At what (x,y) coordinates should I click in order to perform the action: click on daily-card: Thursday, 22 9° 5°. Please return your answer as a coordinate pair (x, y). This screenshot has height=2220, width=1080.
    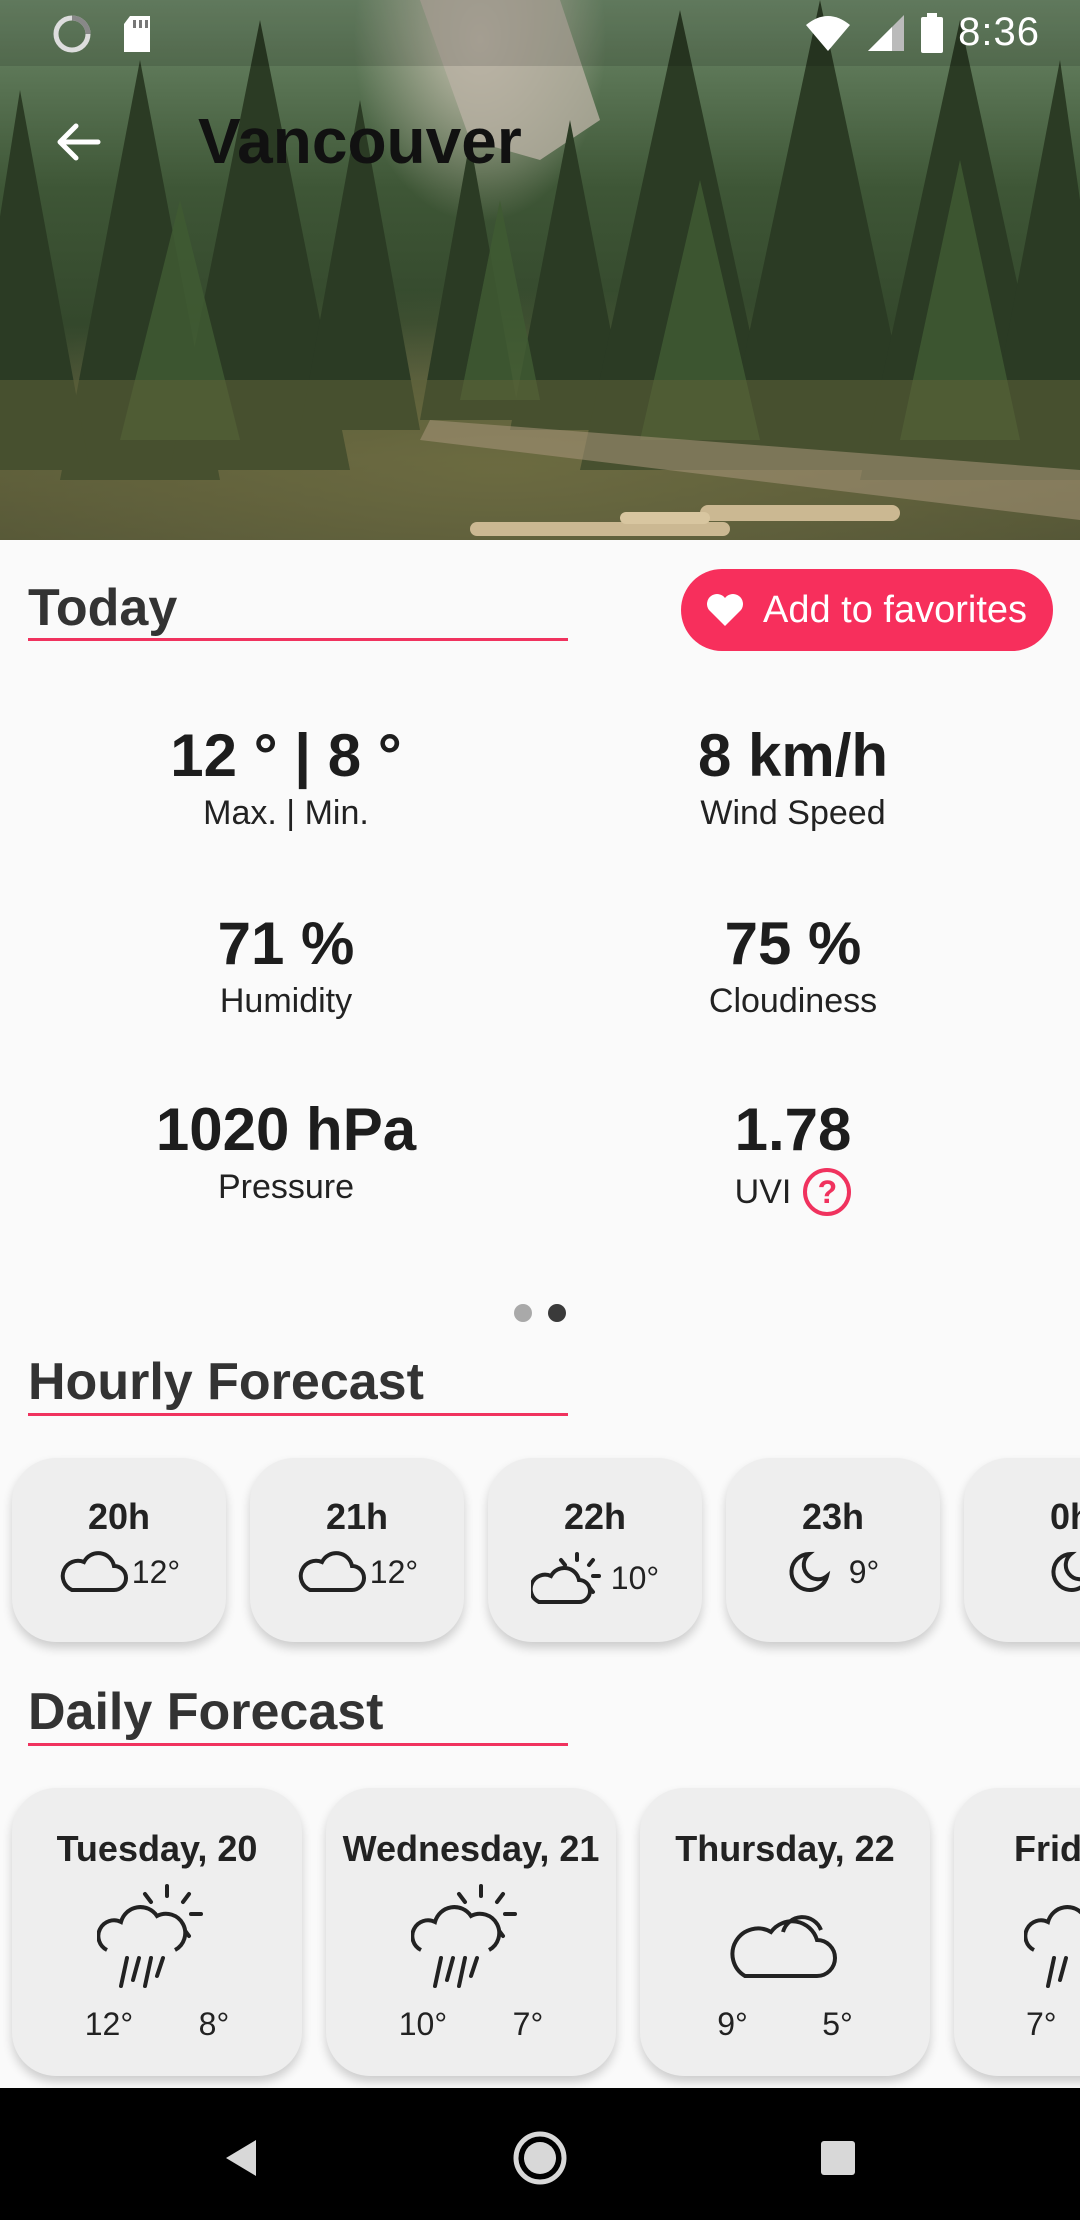
    Looking at the image, I should click on (785, 1932).